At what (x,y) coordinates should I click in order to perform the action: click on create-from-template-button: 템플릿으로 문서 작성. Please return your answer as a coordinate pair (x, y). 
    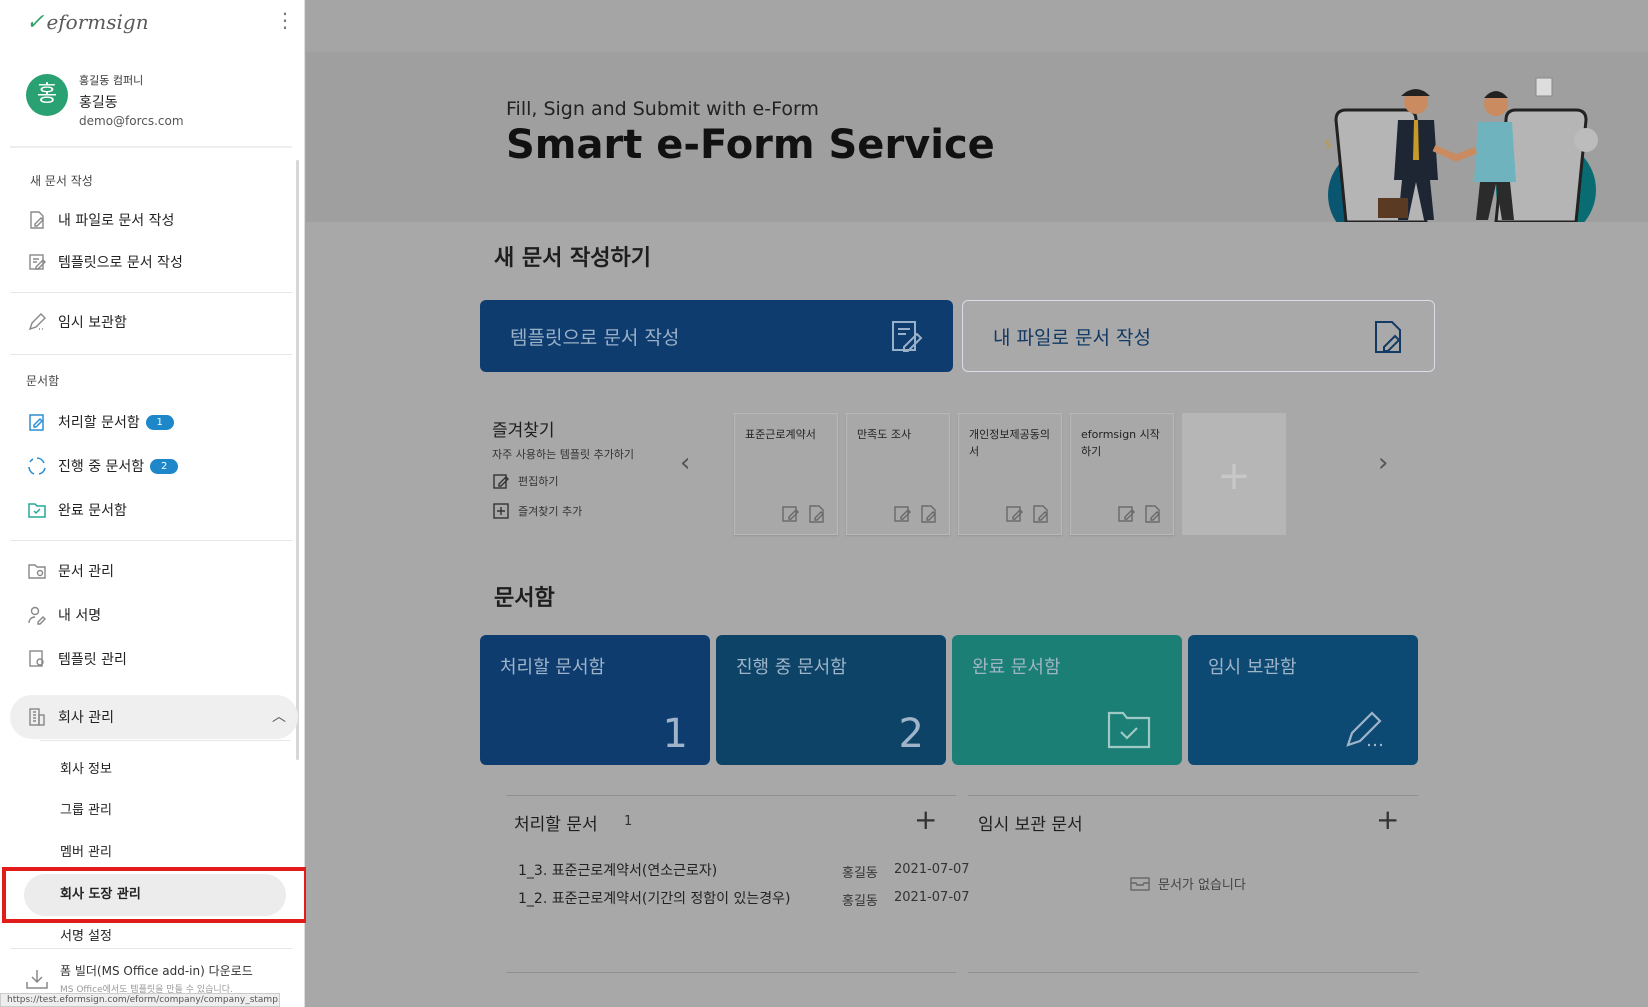
    Looking at the image, I should click on (716, 336).